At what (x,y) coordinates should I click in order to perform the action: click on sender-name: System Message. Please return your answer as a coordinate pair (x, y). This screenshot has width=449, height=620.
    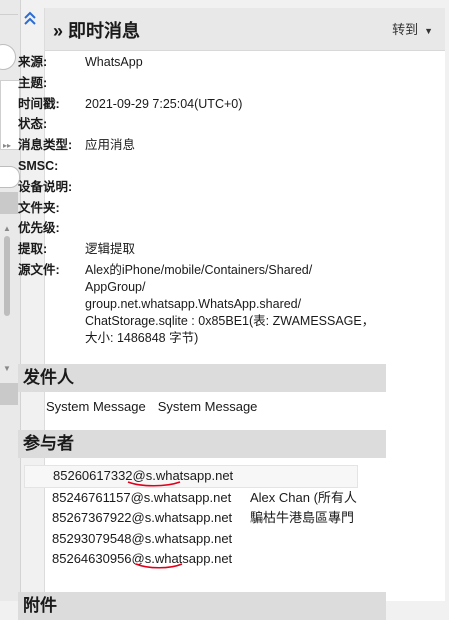
    Looking at the image, I should click on (207, 406).